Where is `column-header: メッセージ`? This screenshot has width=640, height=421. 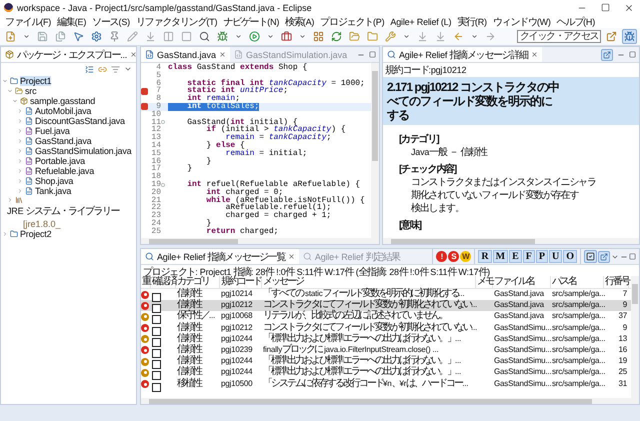 column-header: メッセージ is located at coordinates (369, 282).